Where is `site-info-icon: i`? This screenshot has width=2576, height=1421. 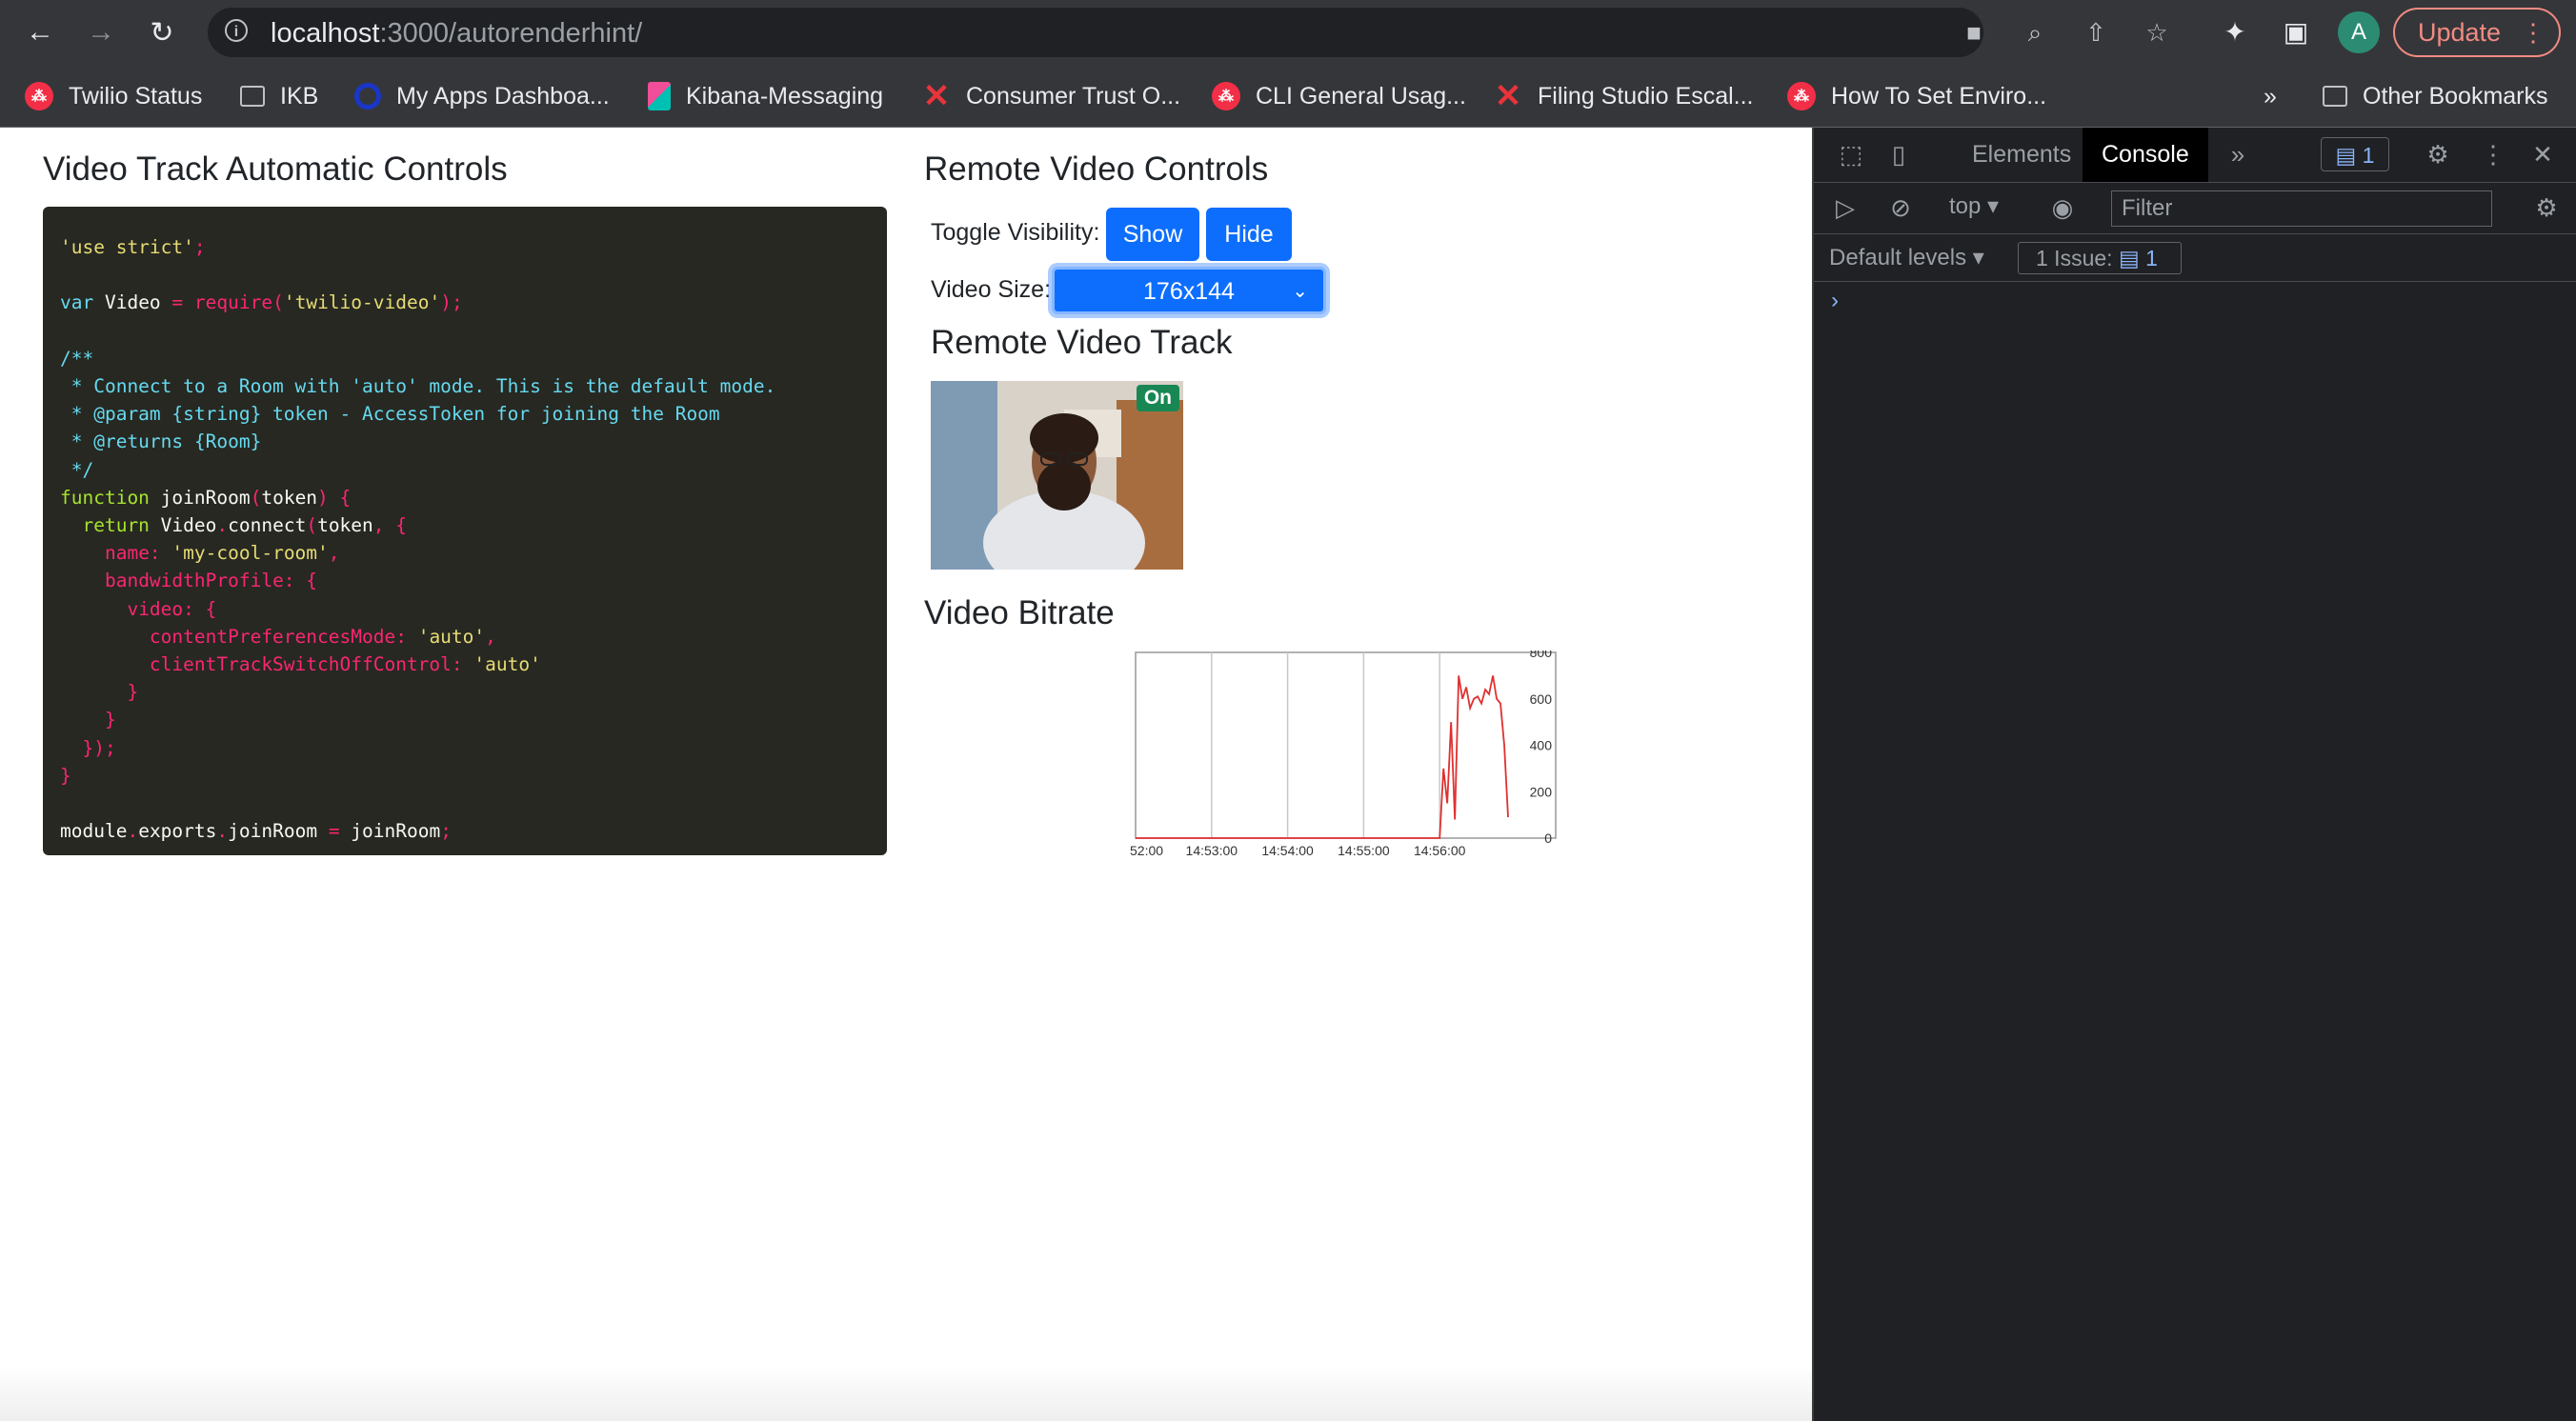 site-info-icon: i is located at coordinates (236, 30).